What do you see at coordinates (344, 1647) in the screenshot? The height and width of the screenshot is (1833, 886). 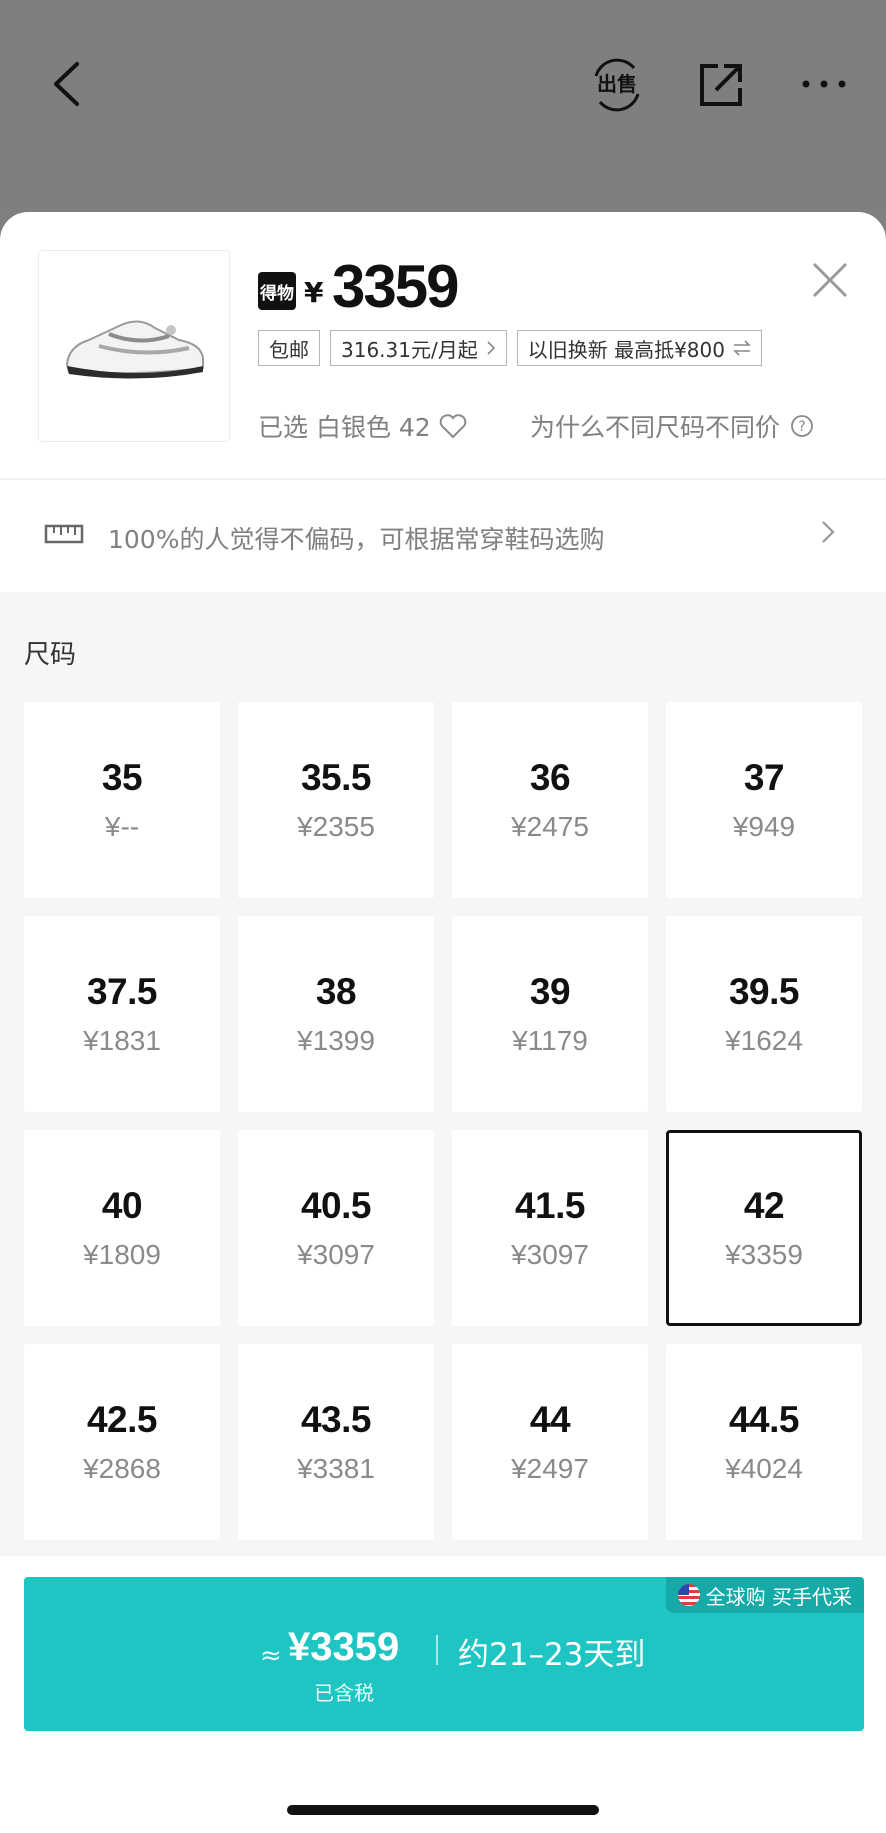 I see `buy-price: ¥3359` at bounding box center [344, 1647].